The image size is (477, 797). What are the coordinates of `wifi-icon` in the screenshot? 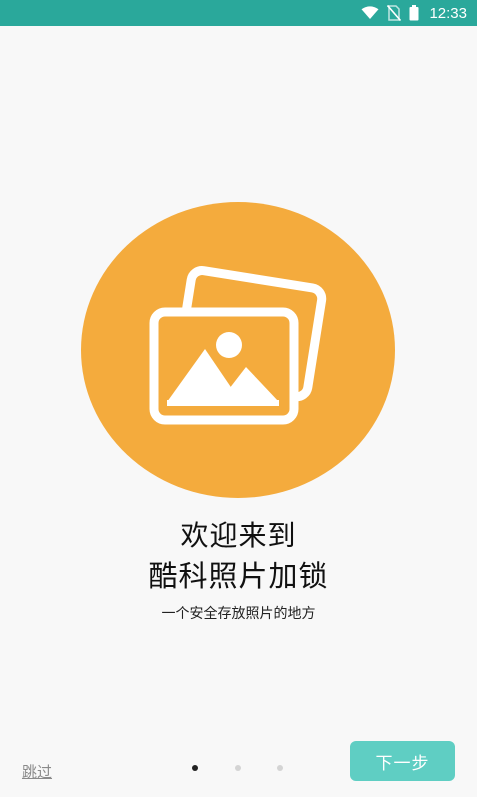 It's located at (370, 13).